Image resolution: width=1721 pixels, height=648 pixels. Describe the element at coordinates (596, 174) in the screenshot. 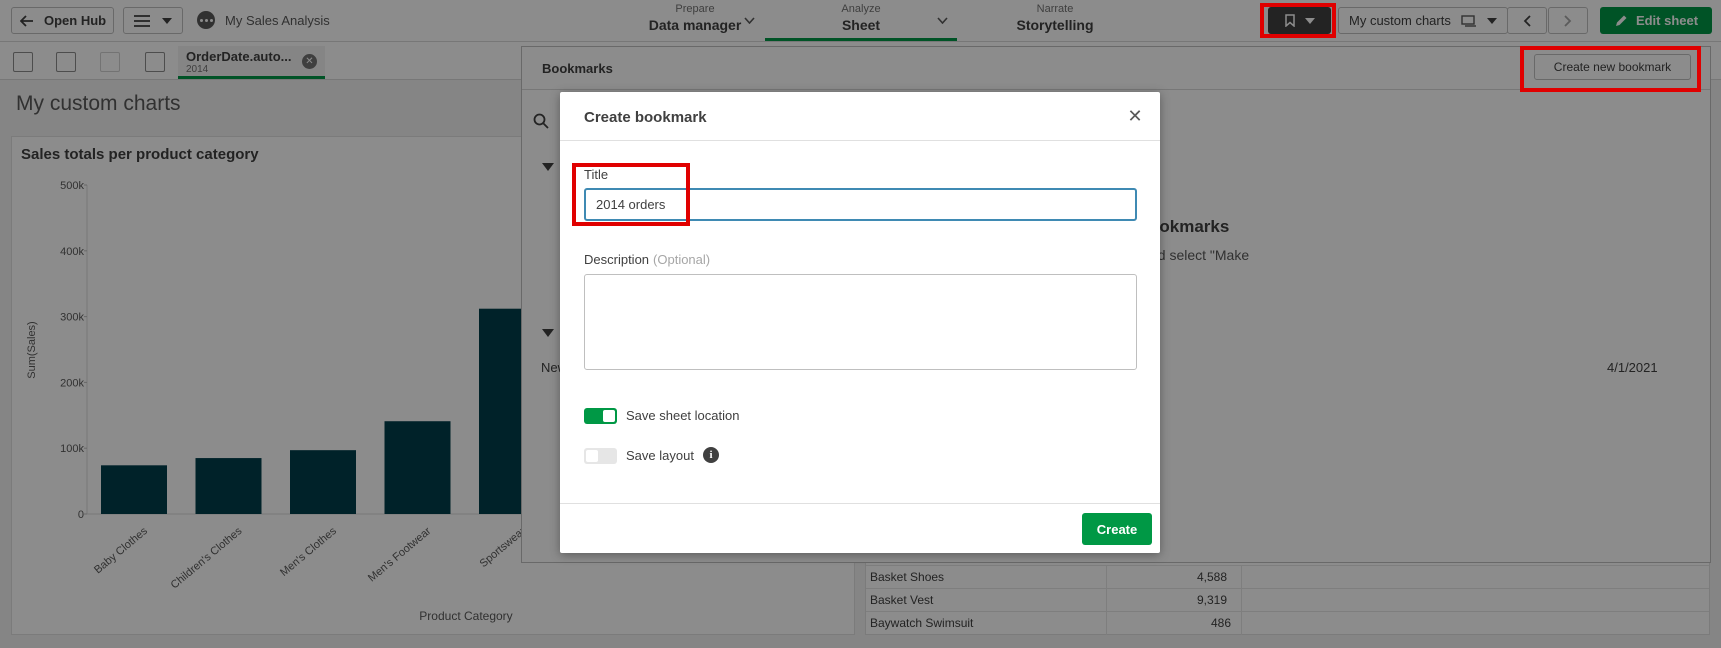

I see `title-label: Title` at that location.